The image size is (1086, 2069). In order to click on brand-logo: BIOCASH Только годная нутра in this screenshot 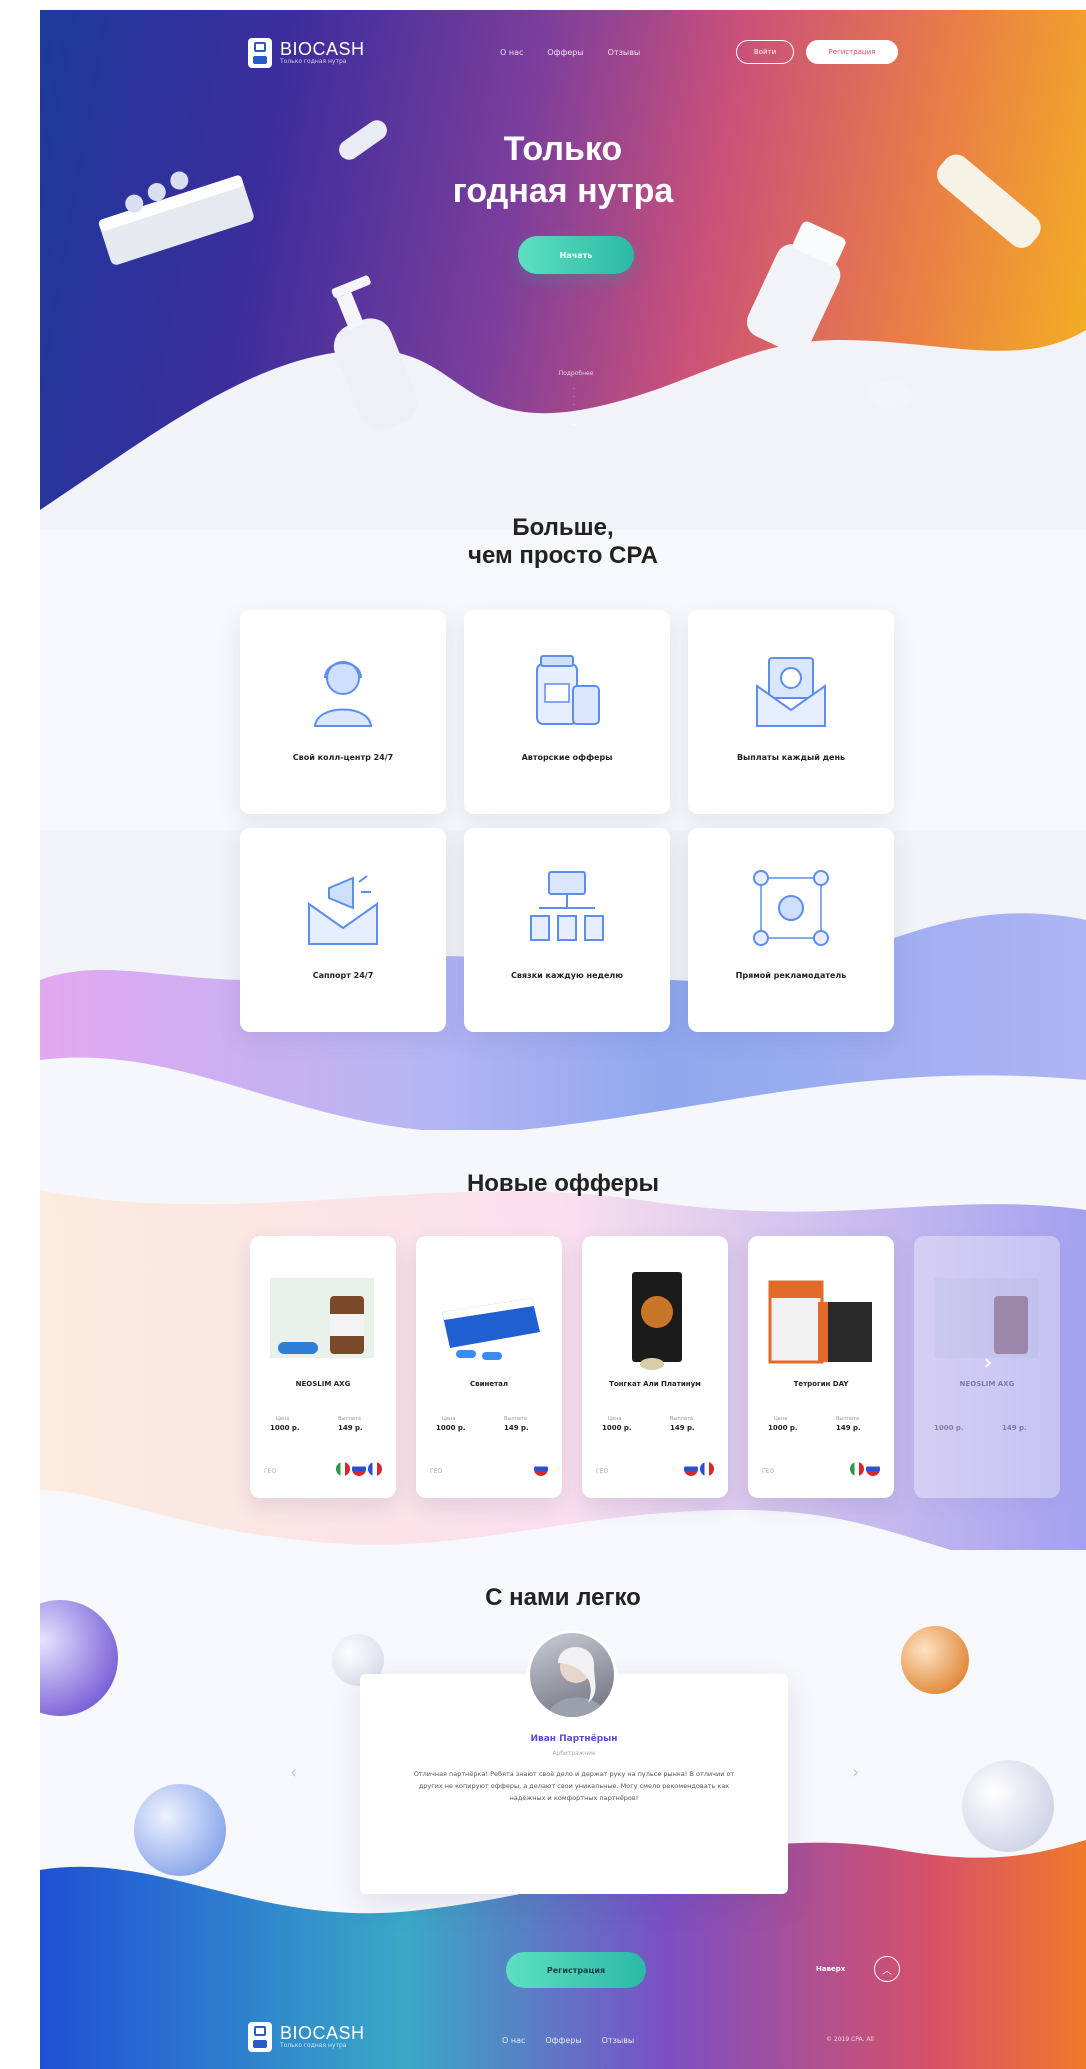, I will do `click(306, 53)`.